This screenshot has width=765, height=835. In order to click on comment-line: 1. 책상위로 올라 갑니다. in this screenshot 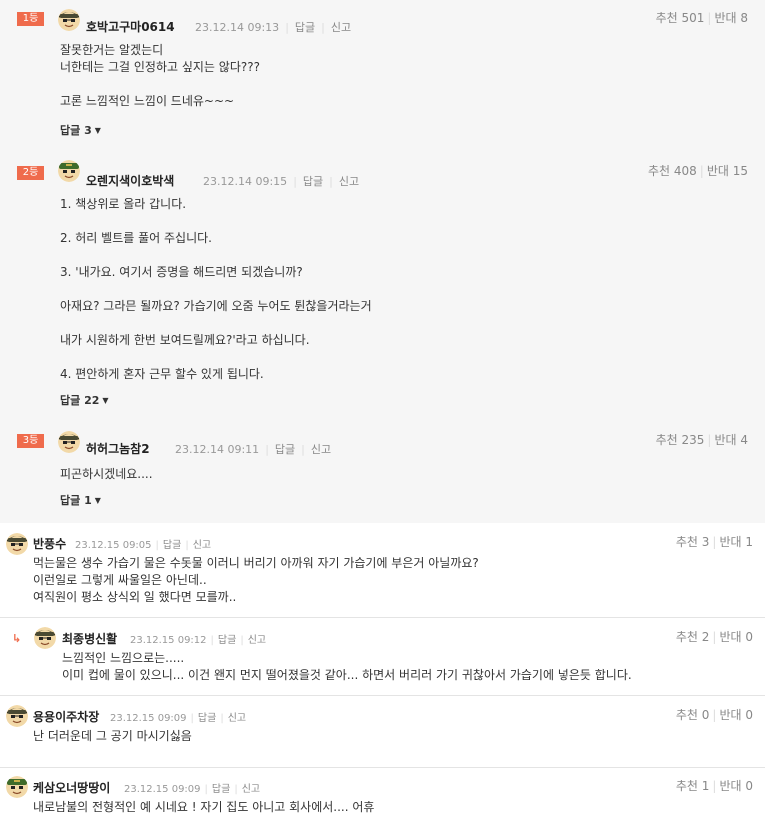, I will do `click(123, 204)`.